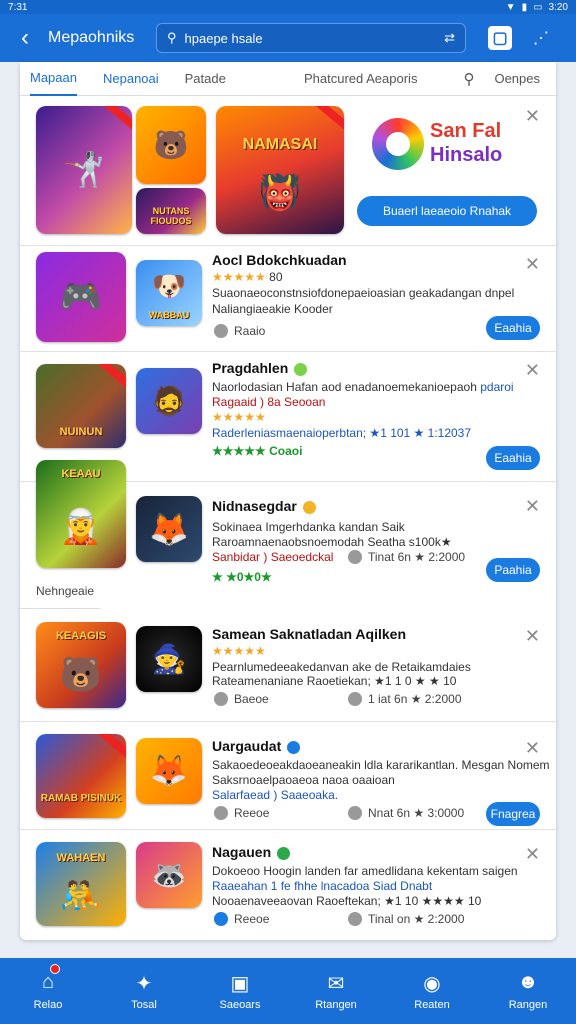 This screenshot has height=1024, width=576. I want to click on window-icon: ▢, so click(500, 38).